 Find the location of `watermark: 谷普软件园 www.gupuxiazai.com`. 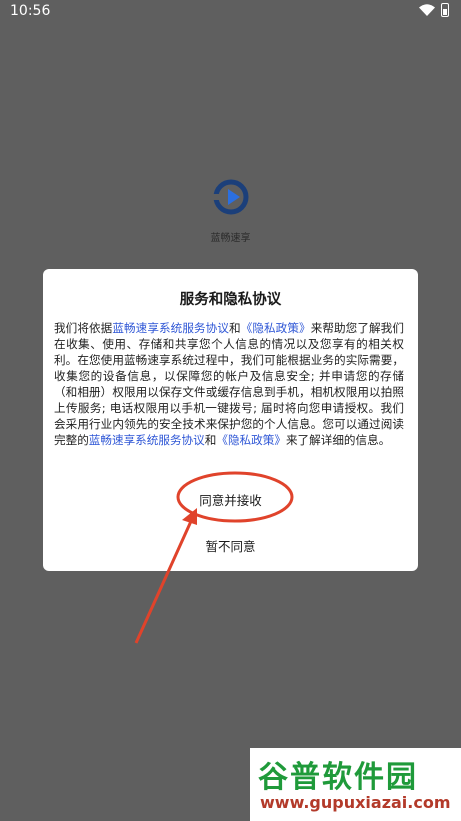

watermark: 谷普软件园 www.gupuxiazai.com is located at coordinates (355, 784).